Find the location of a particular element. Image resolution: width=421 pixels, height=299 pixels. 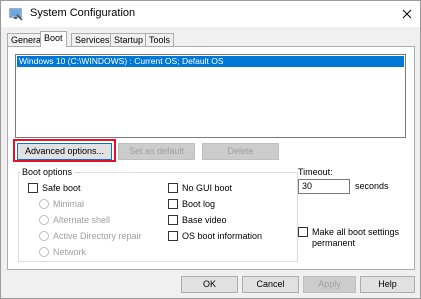

tab-boot: Boot is located at coordinates (53, 39).